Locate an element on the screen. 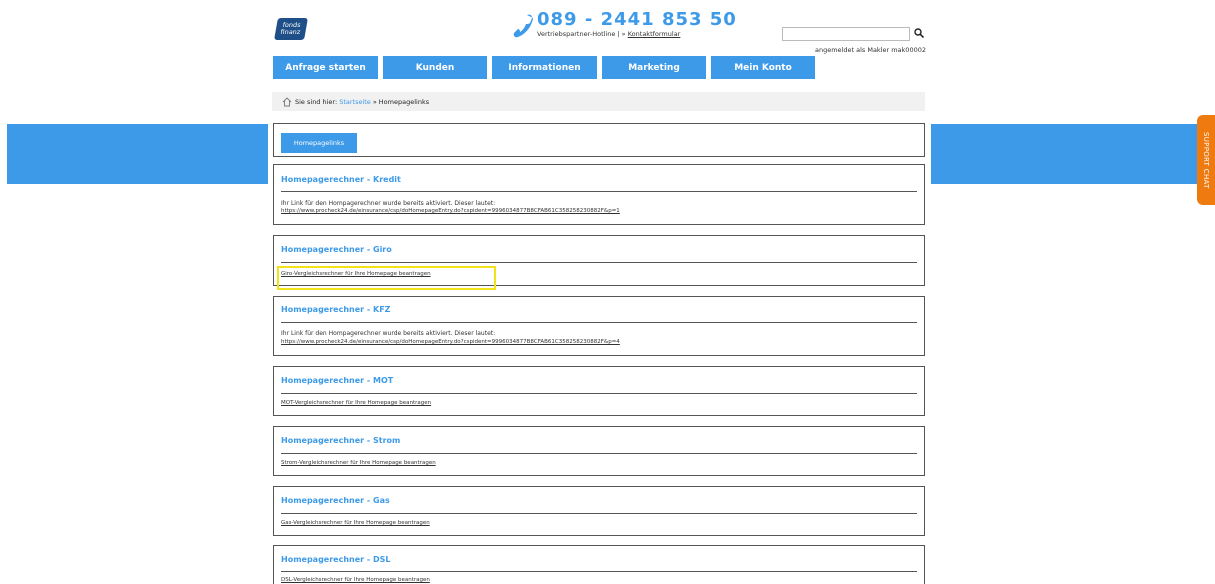  section-title: Homepagerechner - MOT is located at coordinates (337, 380).